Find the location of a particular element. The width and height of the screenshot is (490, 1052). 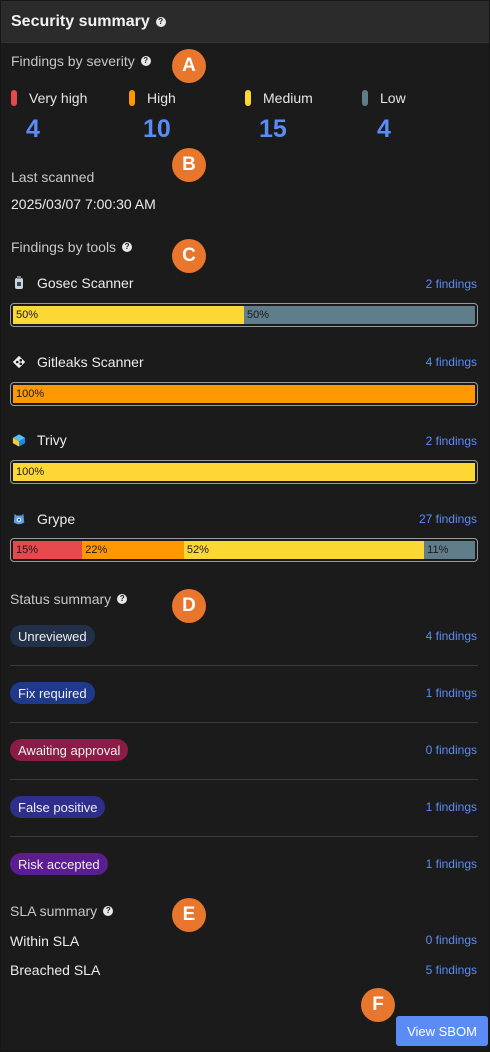

severity-count-high: 10 is located at coordinates (157, 129).